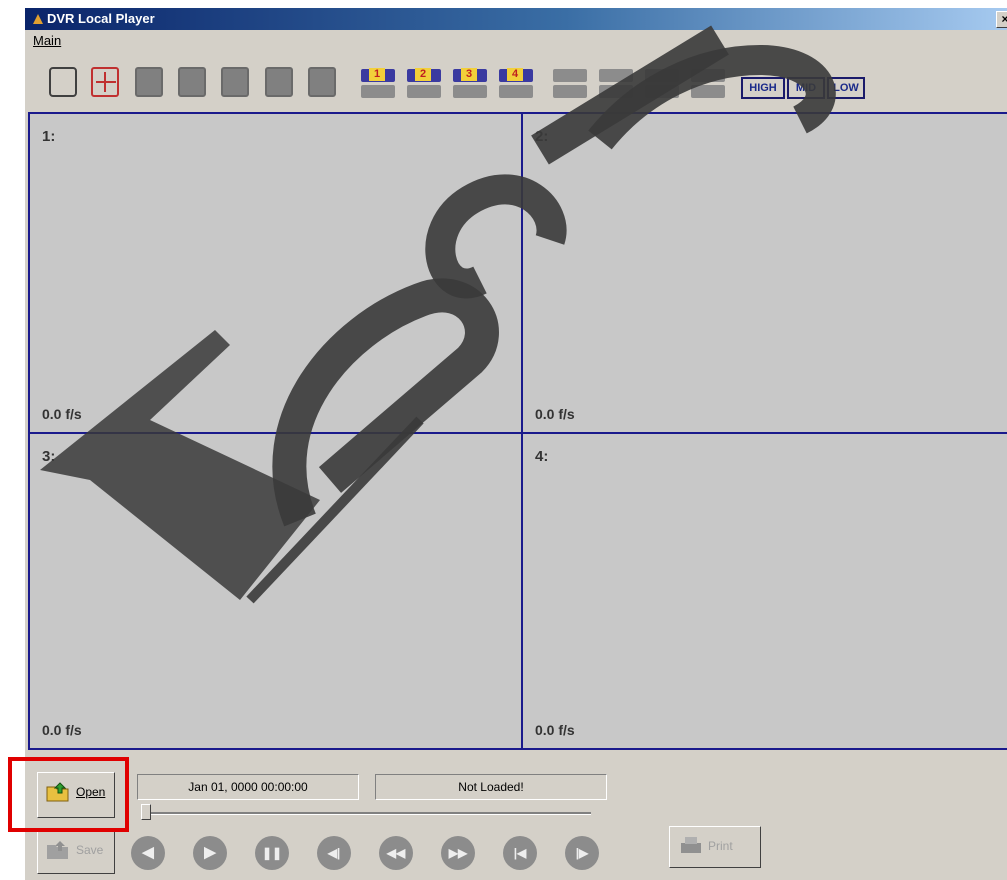 Image resolution: width=1007 pixels, height=880 pixels. What do you see at coordinates (367, 813) in the screenshot?
I see `timeline-slider-track` at bounding box center [367, 813].